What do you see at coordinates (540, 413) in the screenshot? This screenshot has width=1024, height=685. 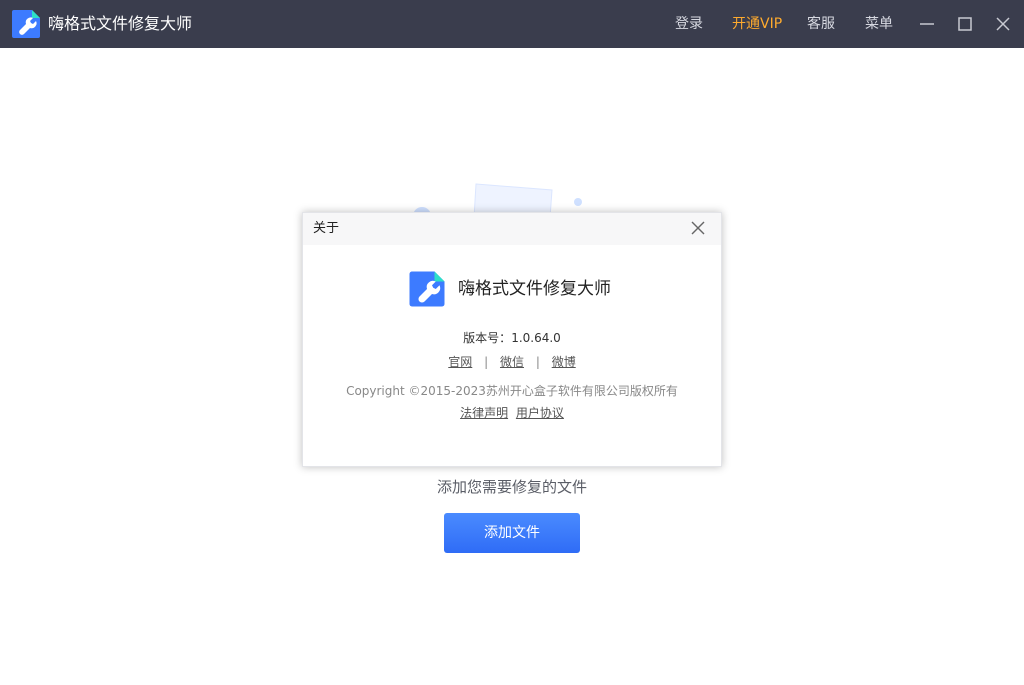 I see `user-agreement-link: 用户协议` at bounding box center [540, 413].